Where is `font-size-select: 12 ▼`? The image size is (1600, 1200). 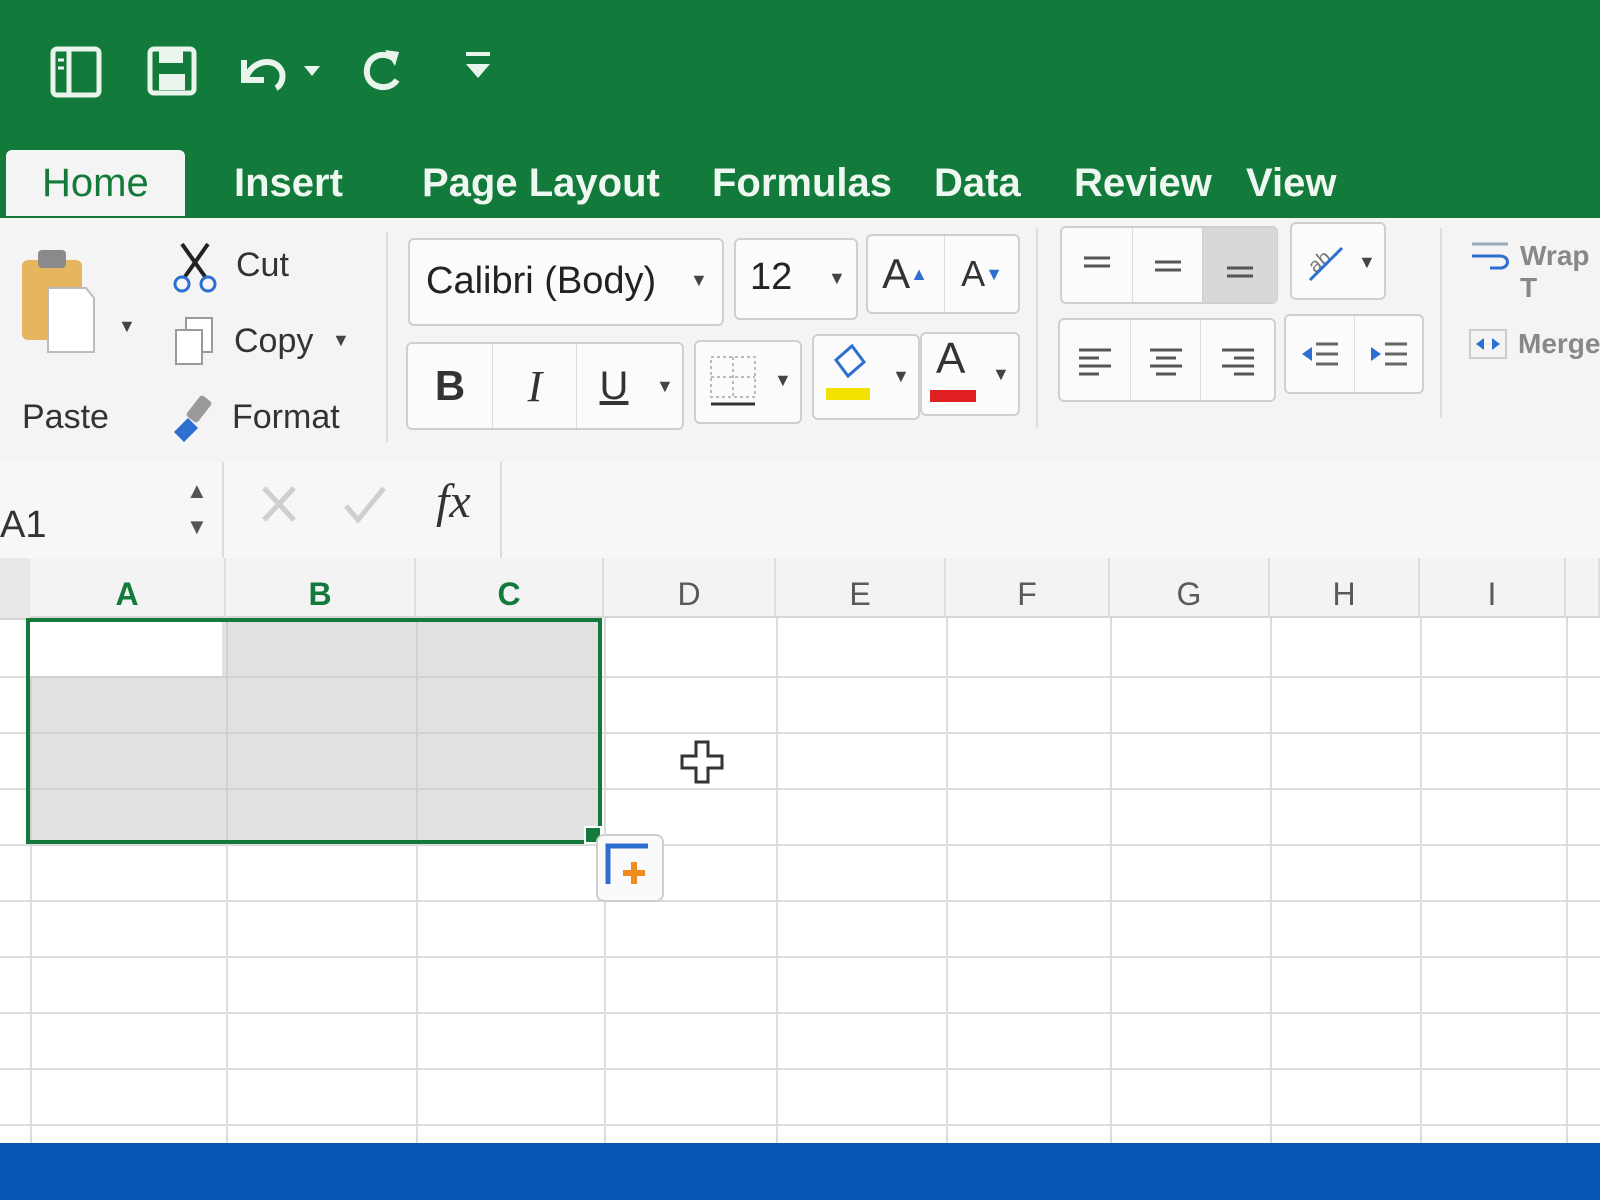 font-size-select: 12 ▼ is located at coordinates (796, 279).